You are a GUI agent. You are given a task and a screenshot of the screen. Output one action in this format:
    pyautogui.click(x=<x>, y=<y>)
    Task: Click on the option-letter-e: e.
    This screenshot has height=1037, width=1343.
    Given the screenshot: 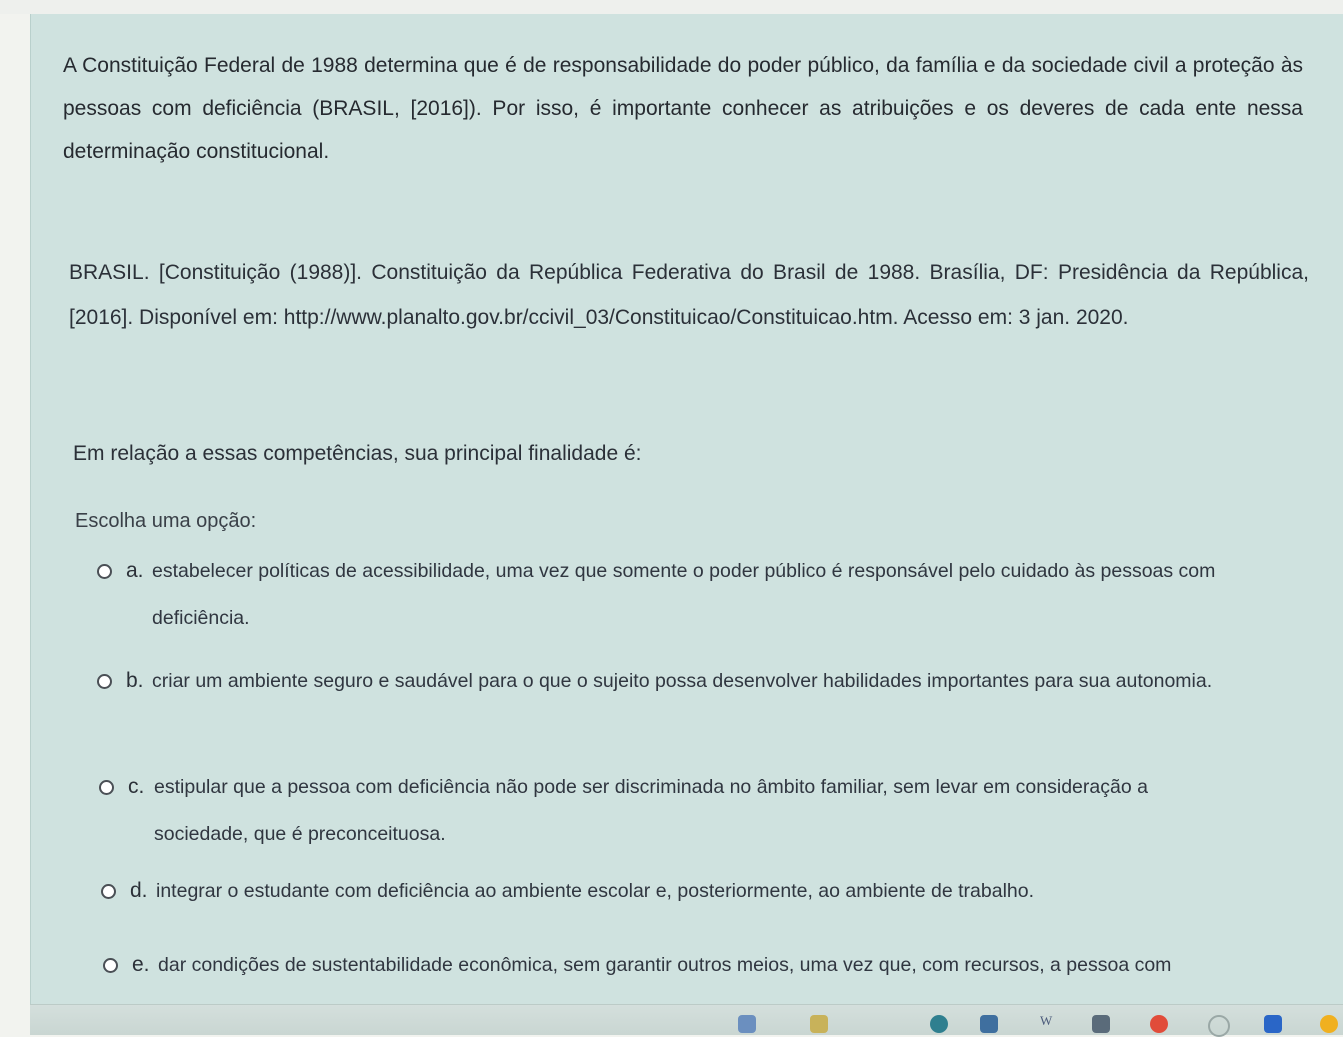 What is the action you would take?
    pyautogui.click(x=141, y=964)
    